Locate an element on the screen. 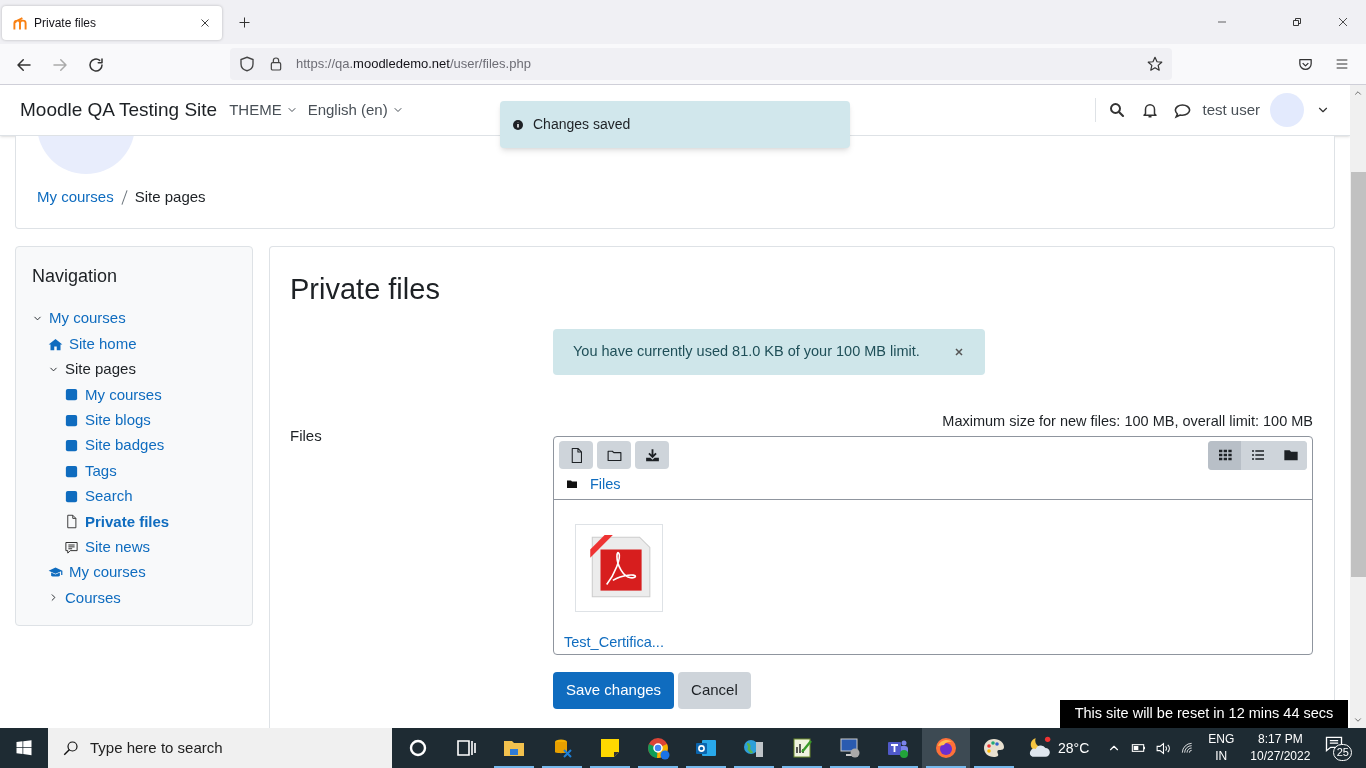 This screenshot has height=768, width=1366. wifi-icon is located at coordinates (1187, 748).